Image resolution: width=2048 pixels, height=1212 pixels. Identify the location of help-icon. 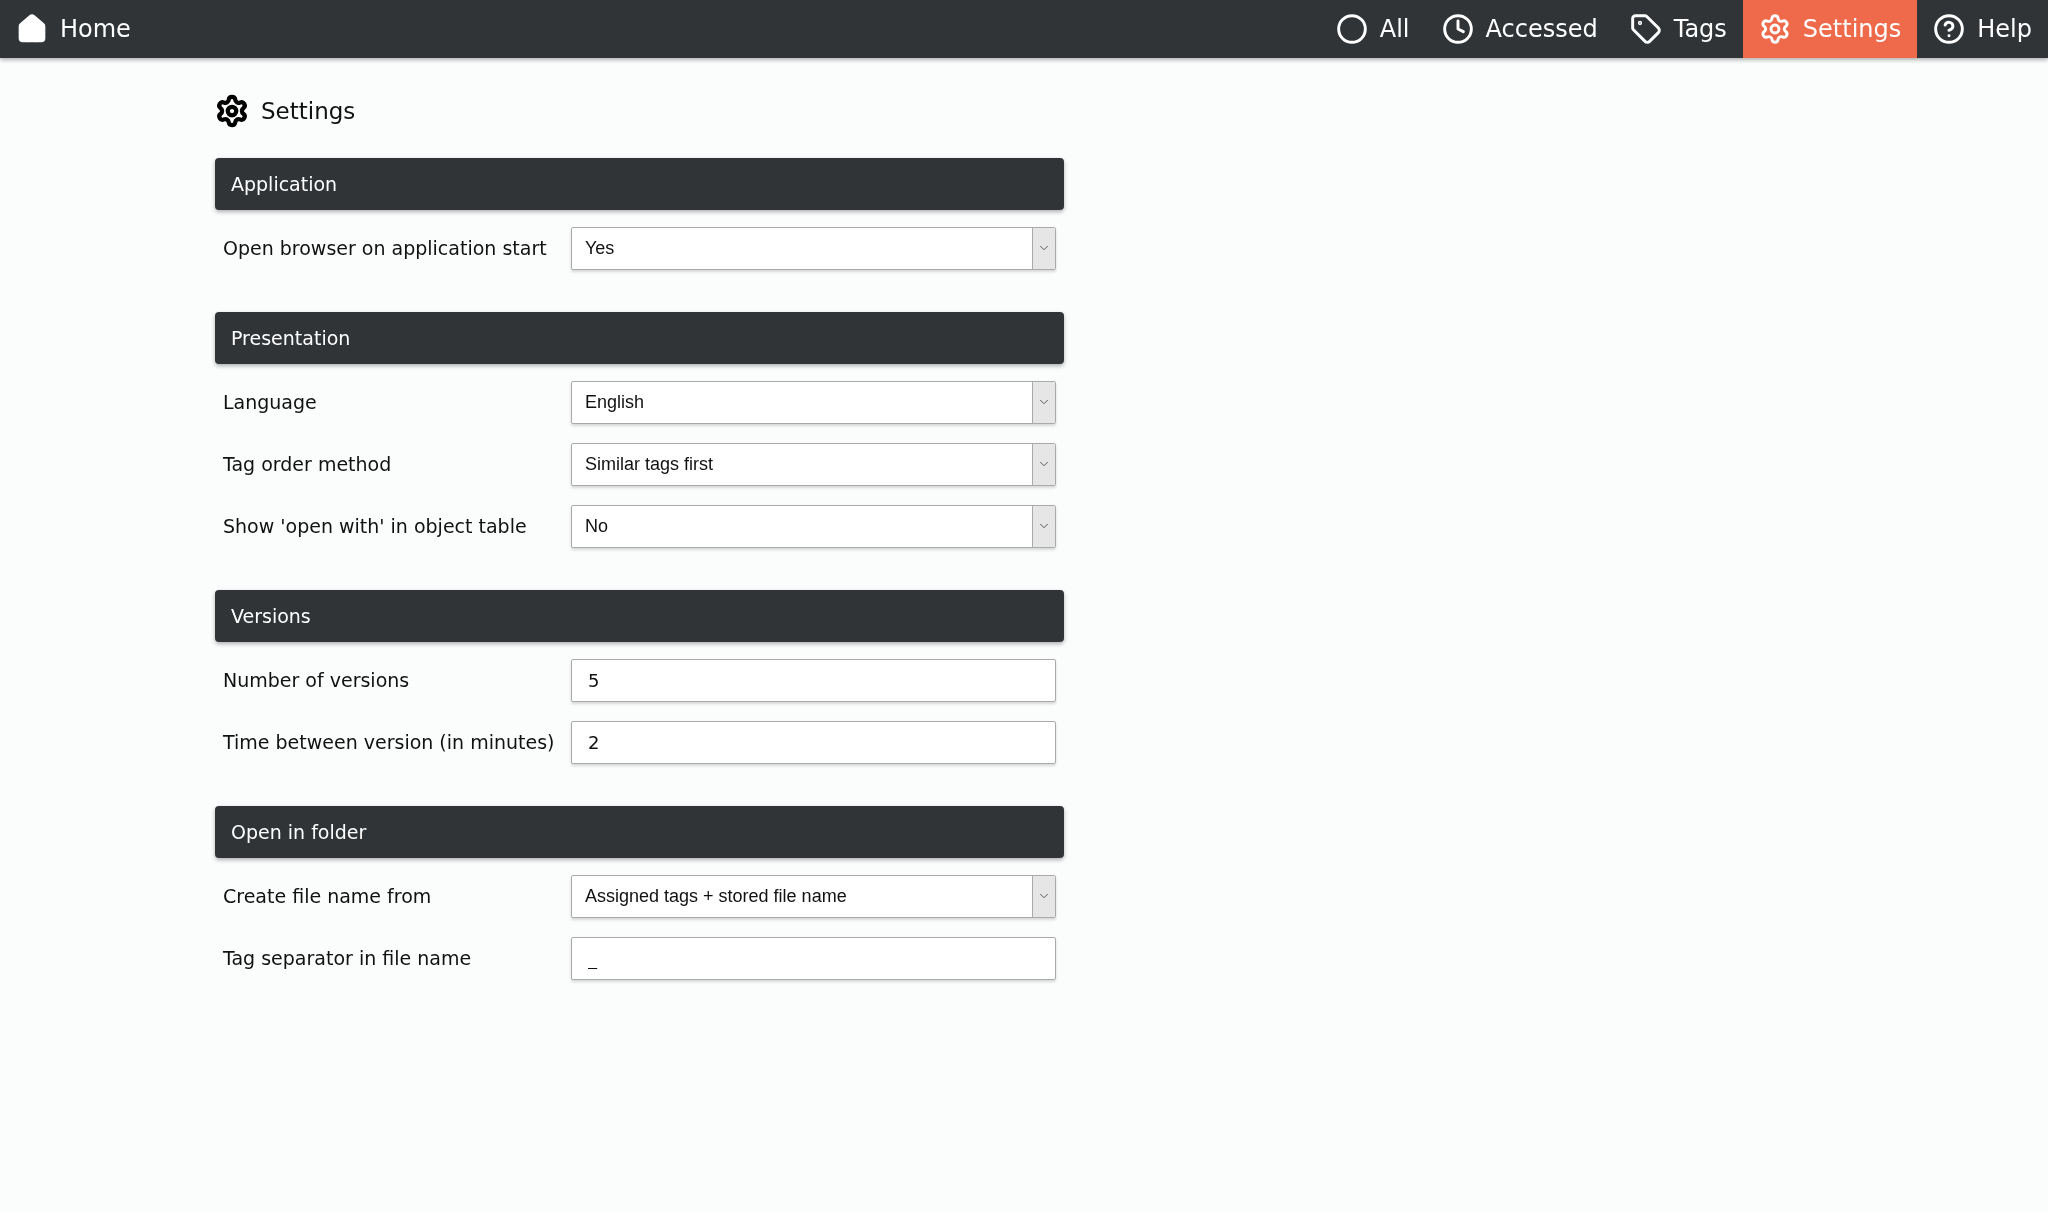
(1949, 29).